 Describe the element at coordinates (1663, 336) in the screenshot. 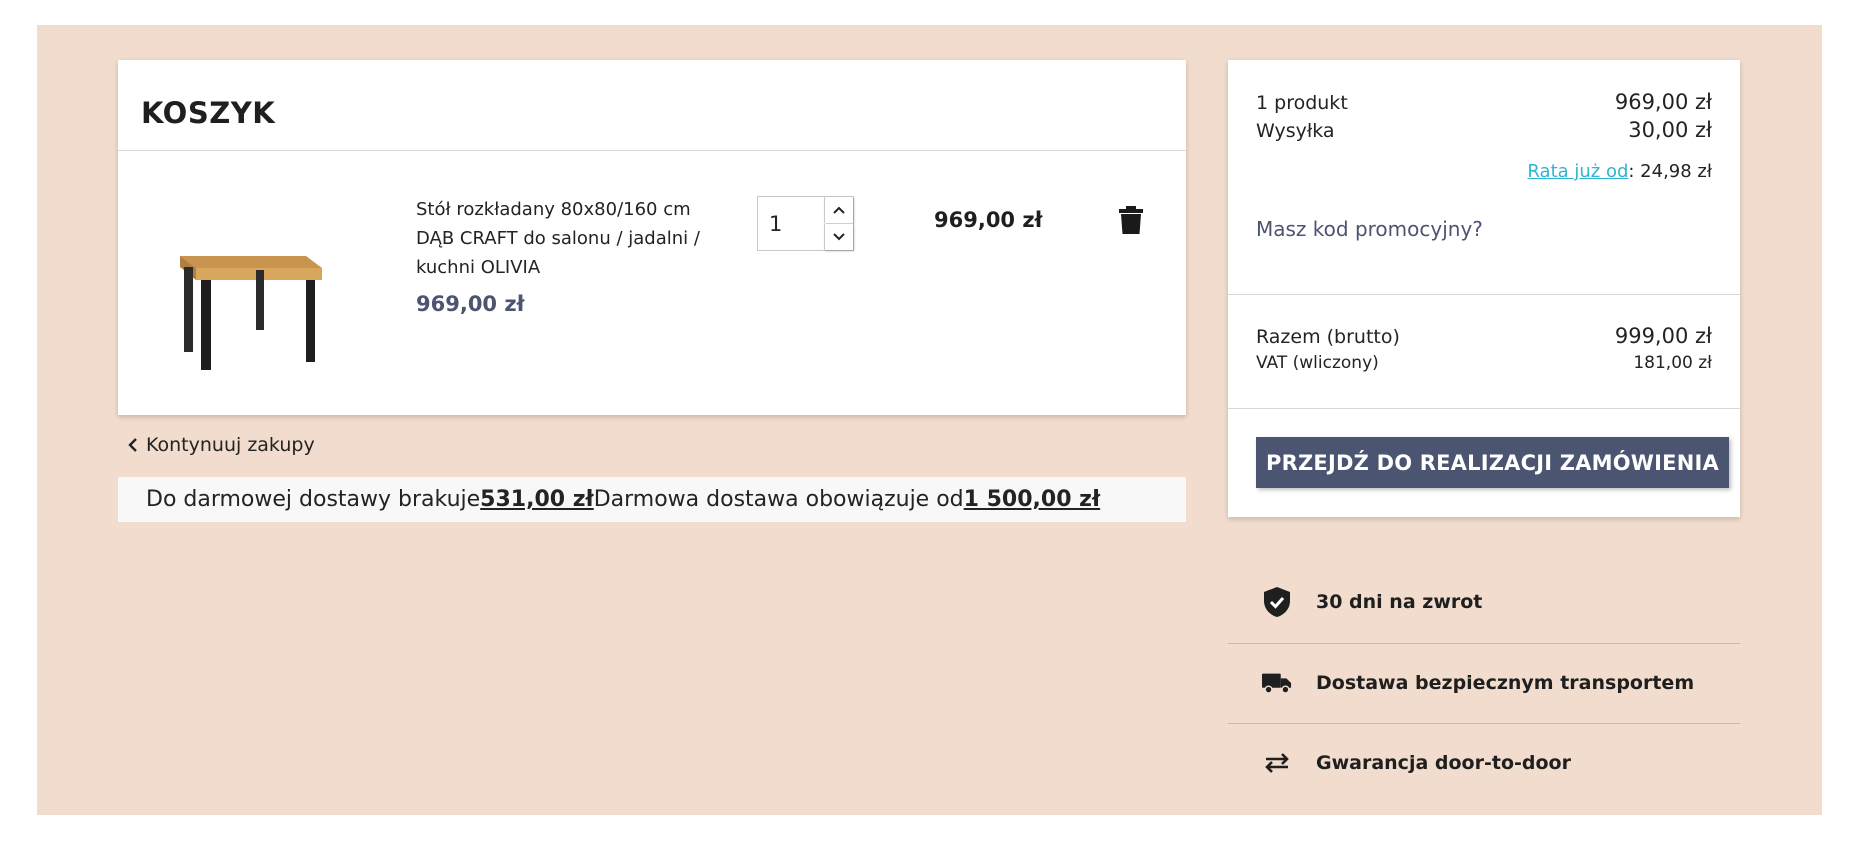

I see `summary-total-value: 999,00 zł` at that location.